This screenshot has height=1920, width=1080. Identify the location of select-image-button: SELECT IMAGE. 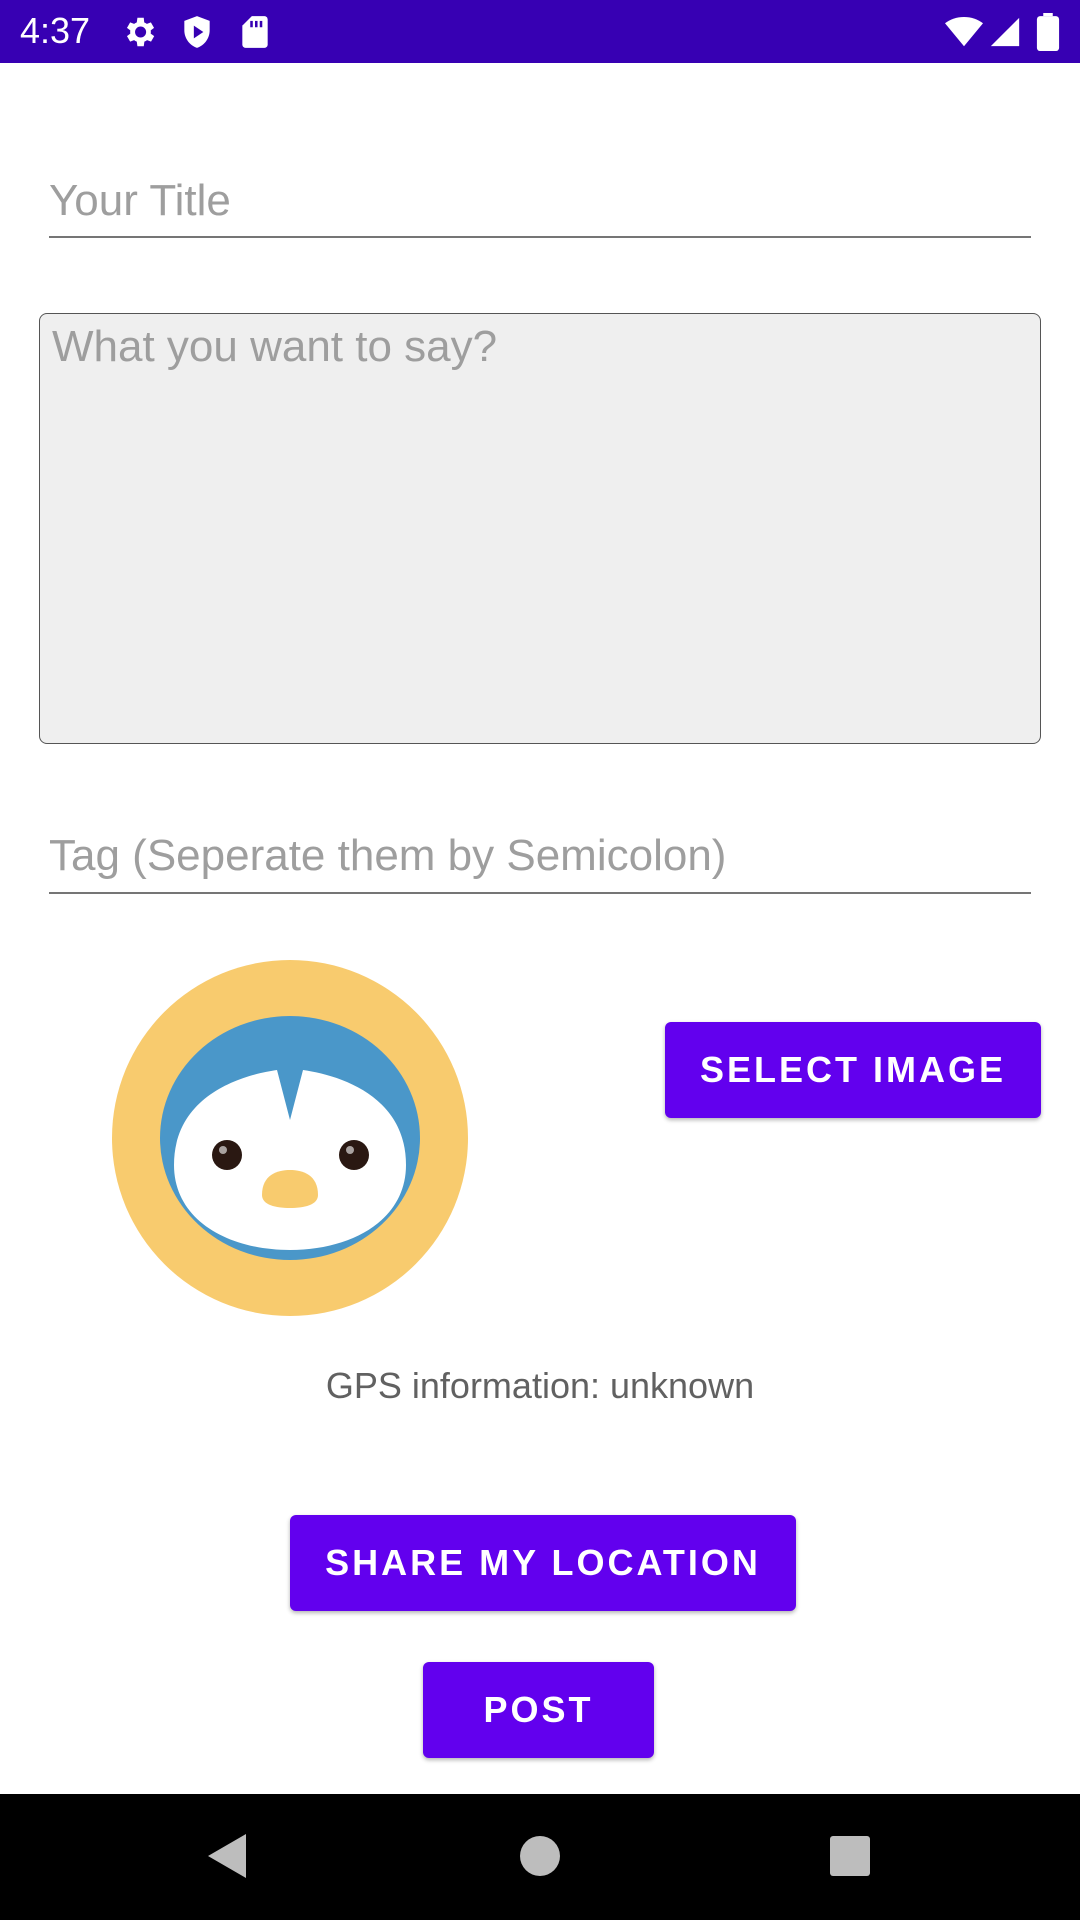
(853, 1070).